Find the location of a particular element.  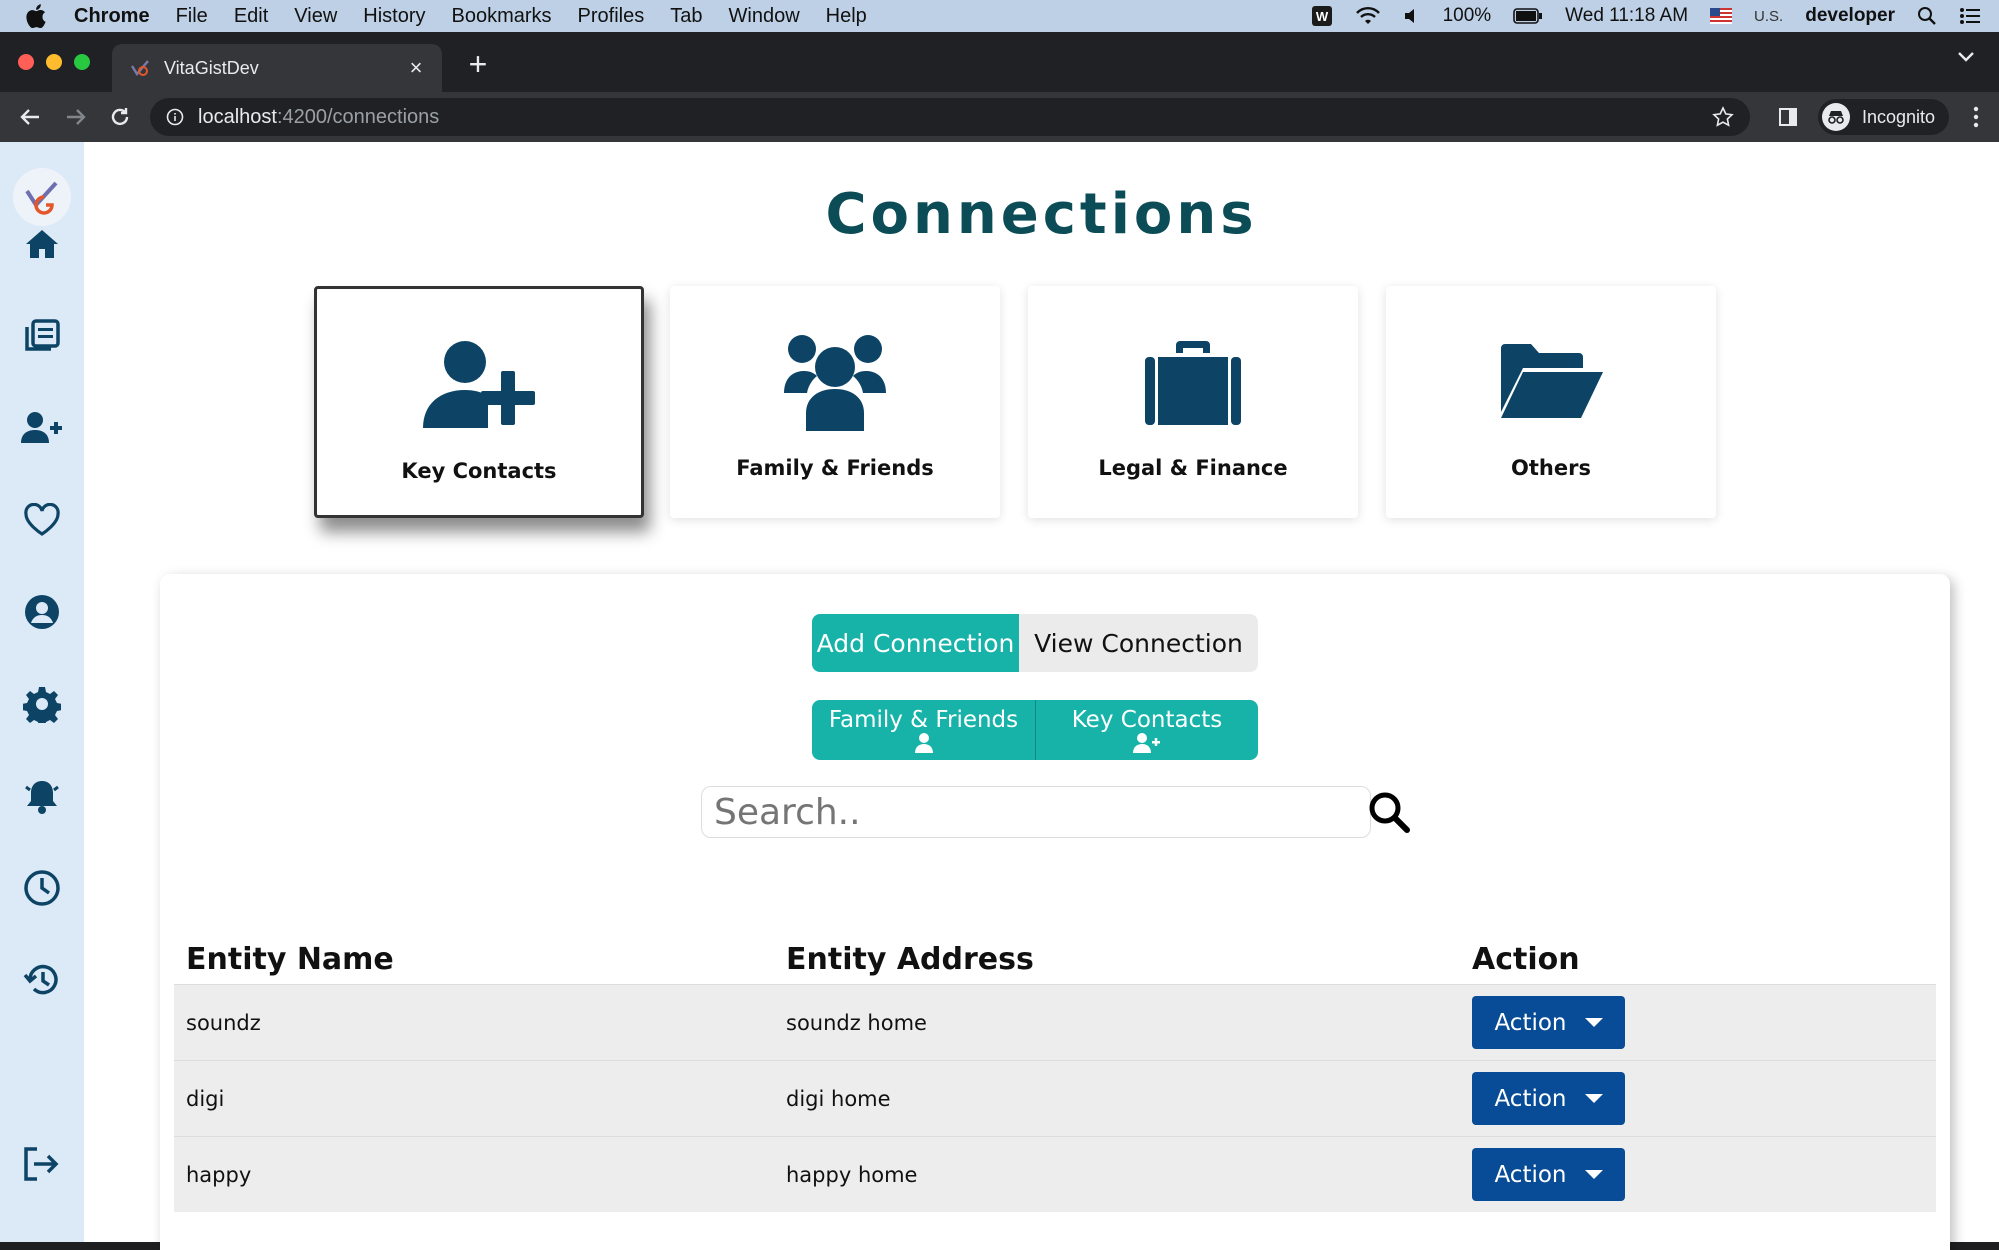

add-connection-button: Add Connection is located at coordinates (915, 643).